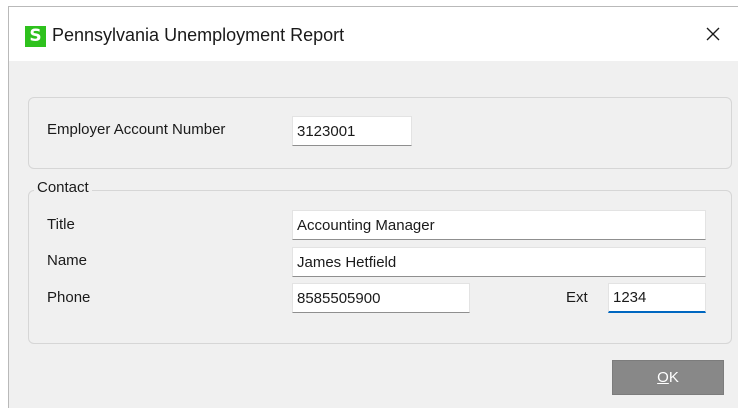 This screenshot has width=738, height=408. What do you see at coordinates (381, 298) in the screenshot?
I see `contact-phone-input` at bounding box center [381, 298].